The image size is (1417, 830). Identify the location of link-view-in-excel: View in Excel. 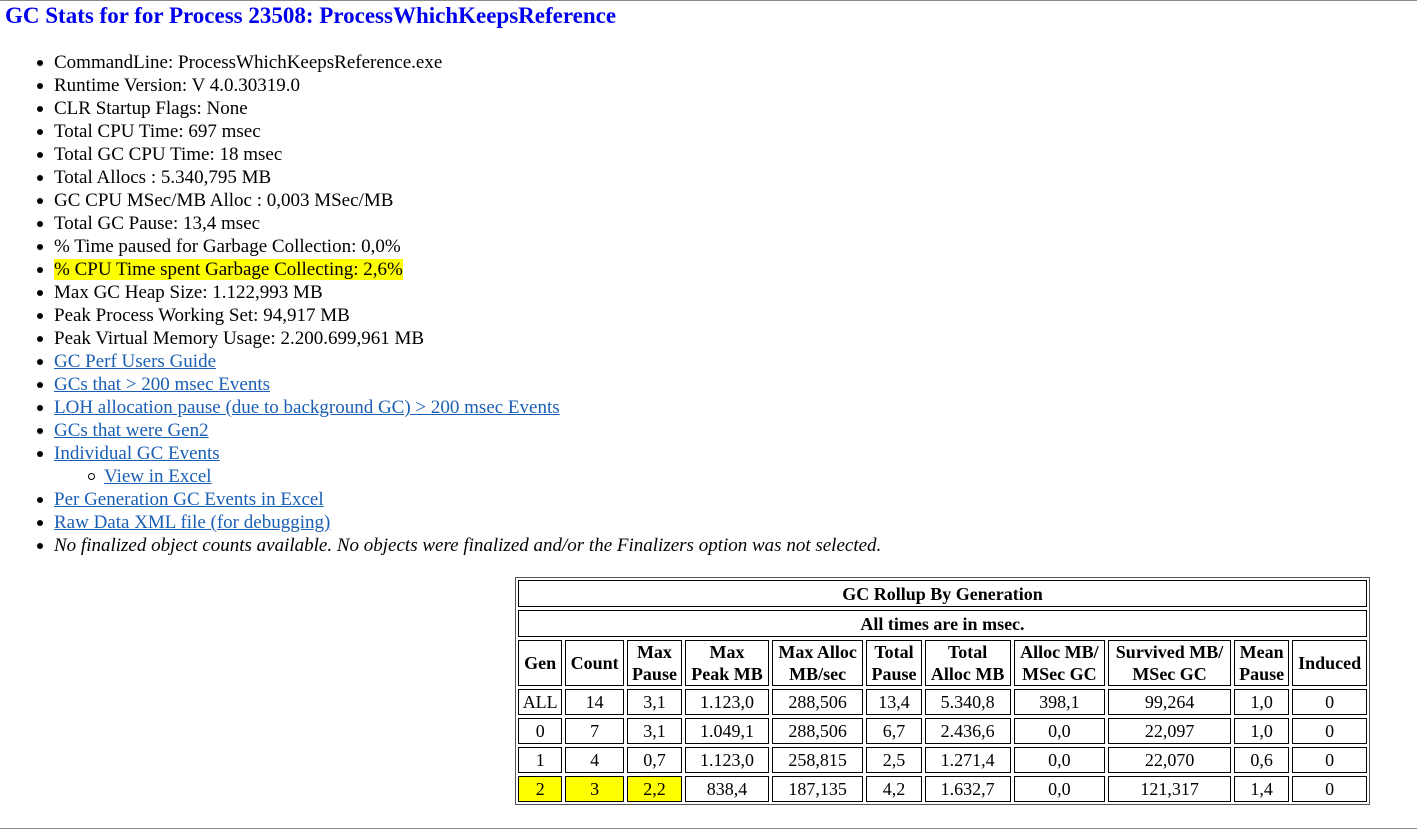
(158, 476).